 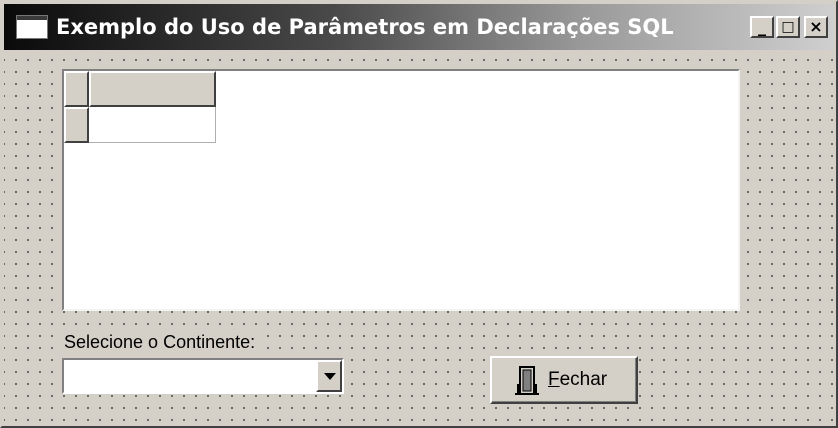 I want to click on fechar-label-rest: echar, so click(x=583, y=379).